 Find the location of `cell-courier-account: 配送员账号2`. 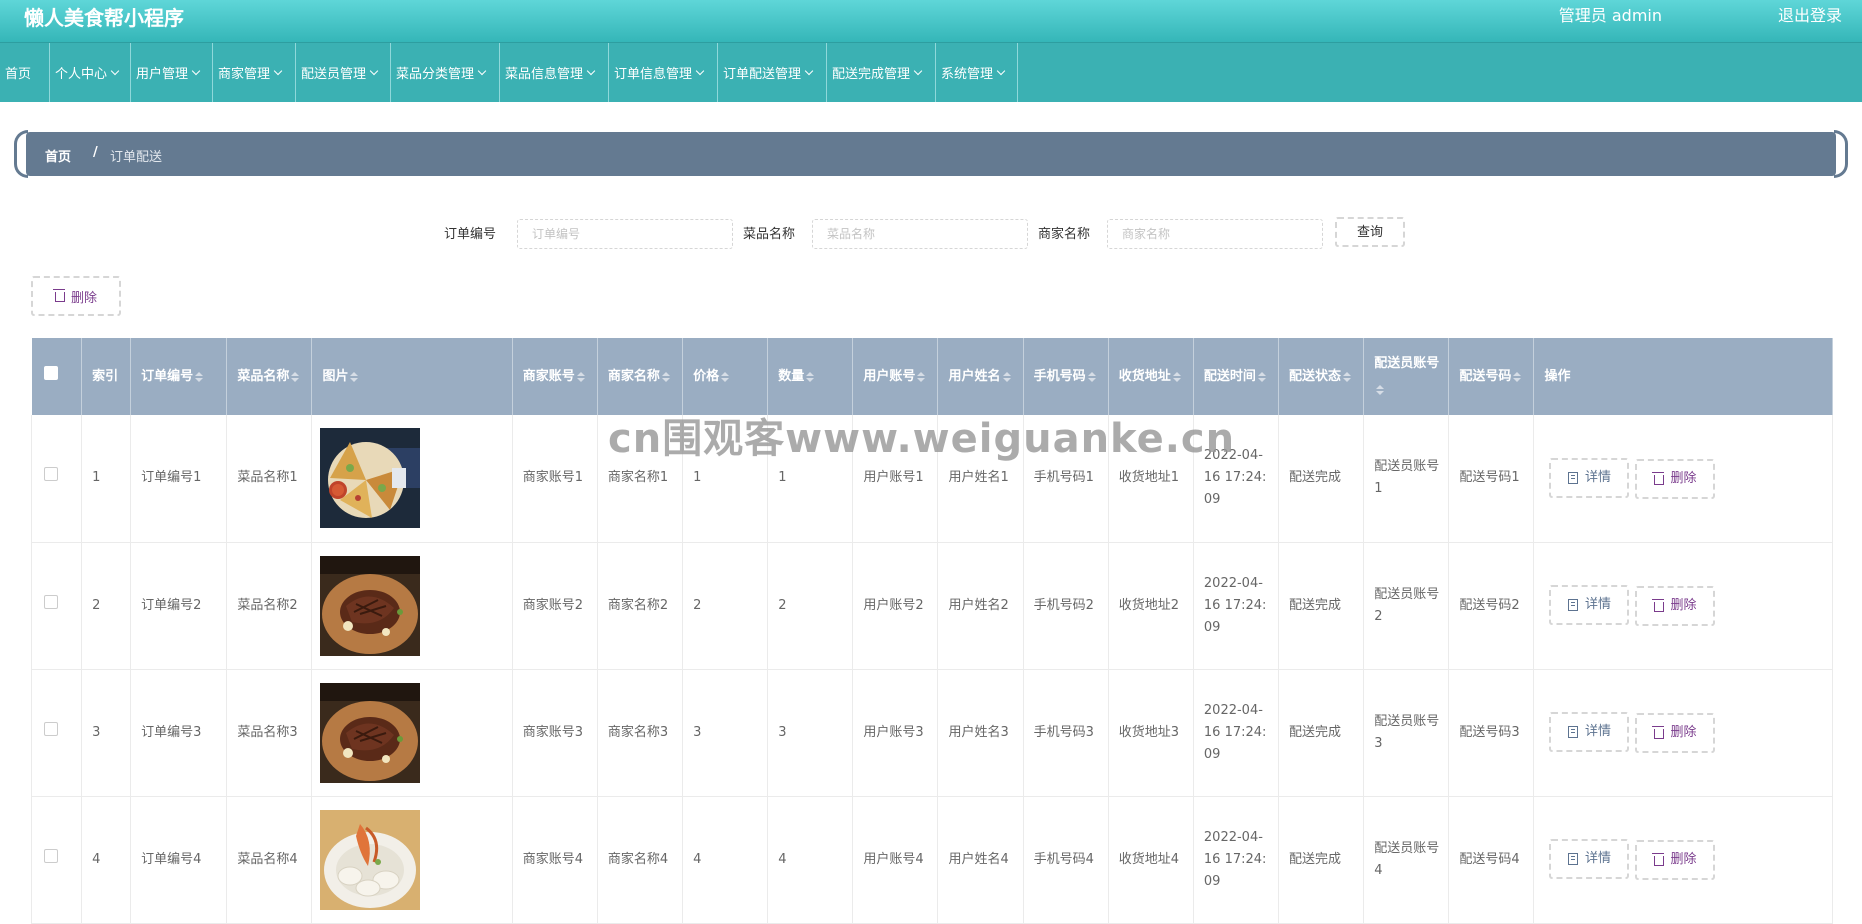

cell-courier-account: 配送员账号2 is located at coordinates (1406, 606).